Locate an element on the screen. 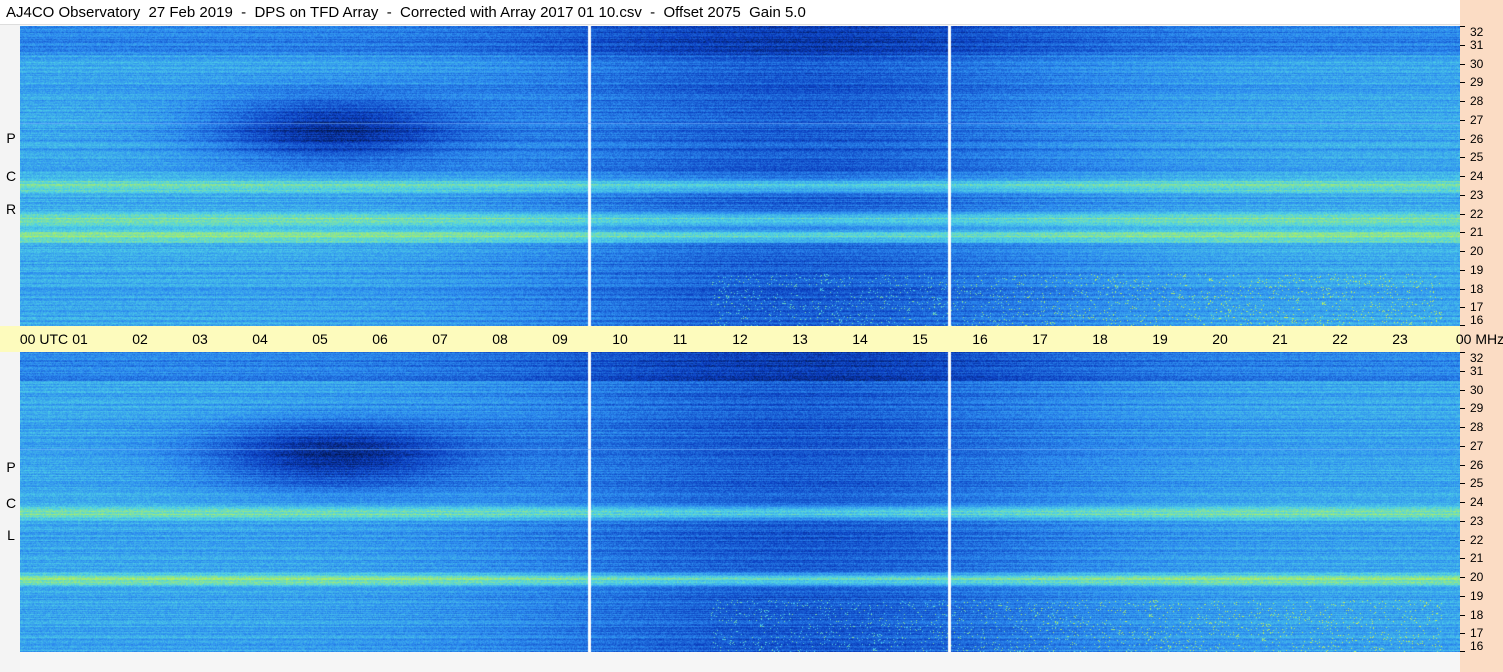 This screenshot has width=1503, height=672. rcp-label-p: R is located at coordinates (11, 209).